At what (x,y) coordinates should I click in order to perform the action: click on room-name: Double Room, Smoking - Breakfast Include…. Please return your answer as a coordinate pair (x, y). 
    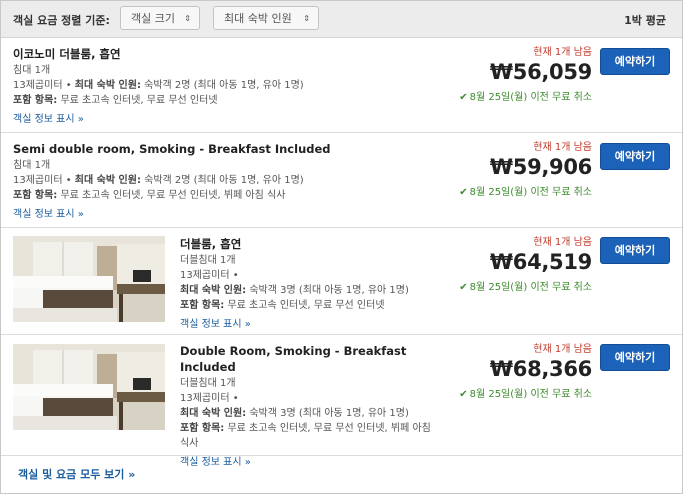
    Looking at the image, I should click on (293, 359).